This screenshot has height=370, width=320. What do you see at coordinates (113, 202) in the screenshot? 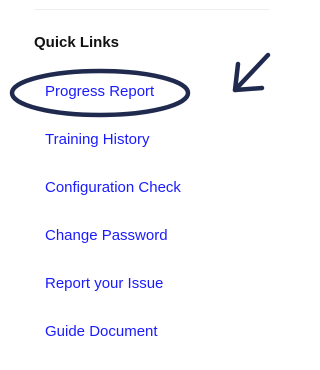
I see `list-item: Configuration Check` at bounding box center [113, 202].